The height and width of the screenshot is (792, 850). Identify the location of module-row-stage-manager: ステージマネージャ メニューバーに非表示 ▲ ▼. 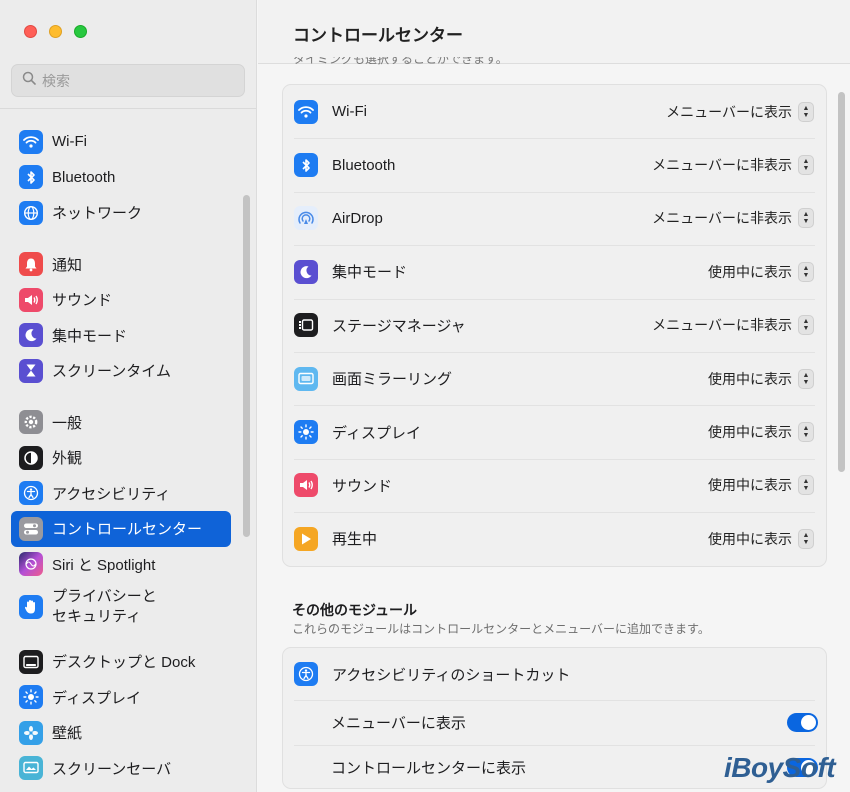
(554, 325).